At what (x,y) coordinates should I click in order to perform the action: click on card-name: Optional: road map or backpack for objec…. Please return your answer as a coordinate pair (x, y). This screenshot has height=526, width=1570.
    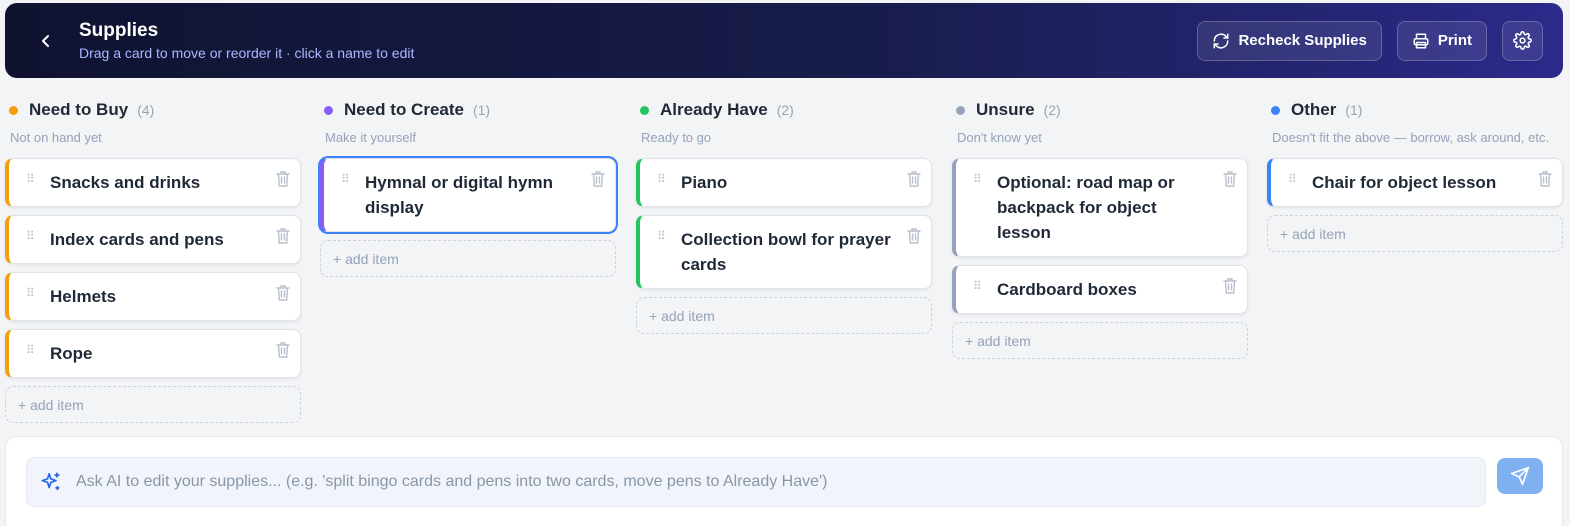
    Looking at the image, I should click on (1102, 207).